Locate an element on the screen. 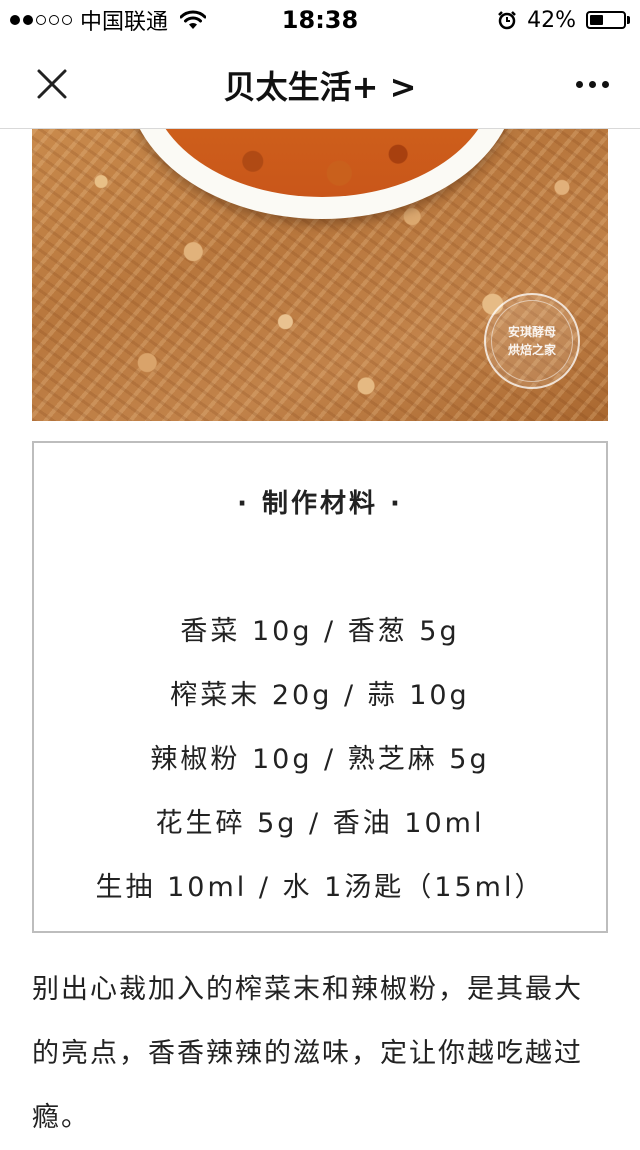 The width and height of the screenshot is (640, 1150). ingredient-line: 生抽 10ml / 水 1汤匙（15ml） is located at coordinates (320, 887).